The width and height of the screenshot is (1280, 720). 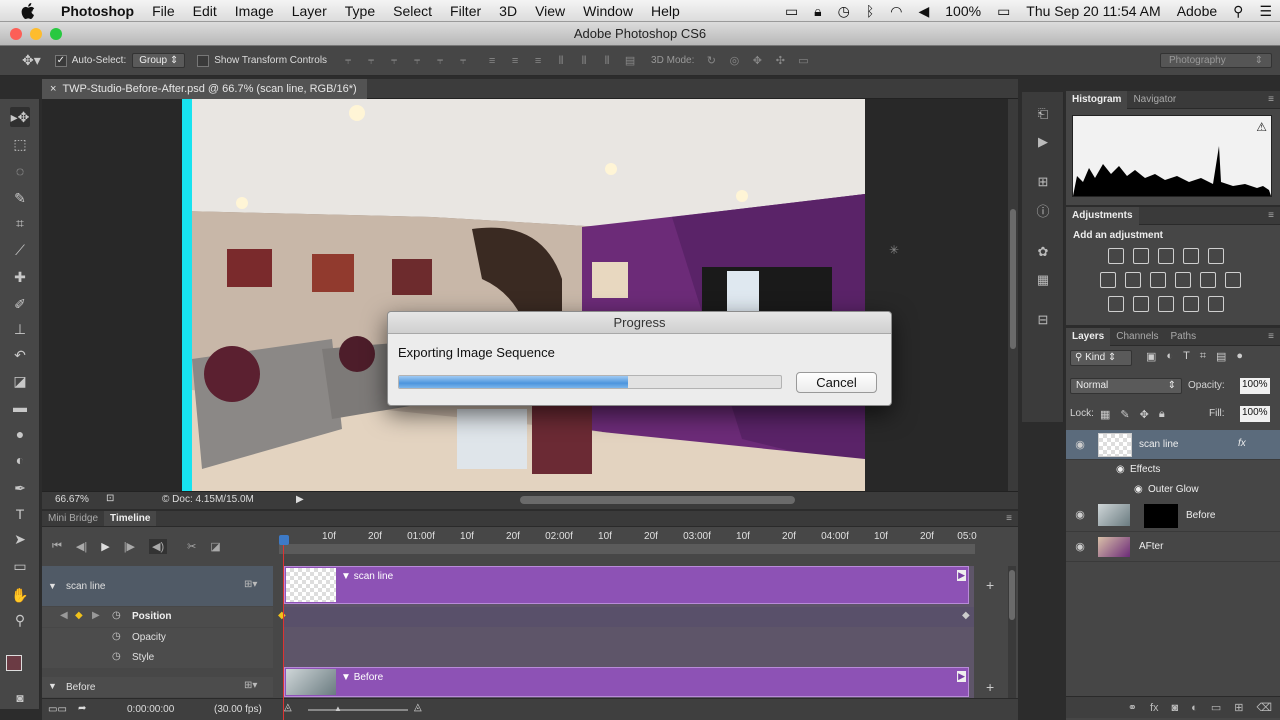 What do you see at coordinates (627, 549) in the screenshot?
I see `work-area-bar` at bounding box center [627, 549].